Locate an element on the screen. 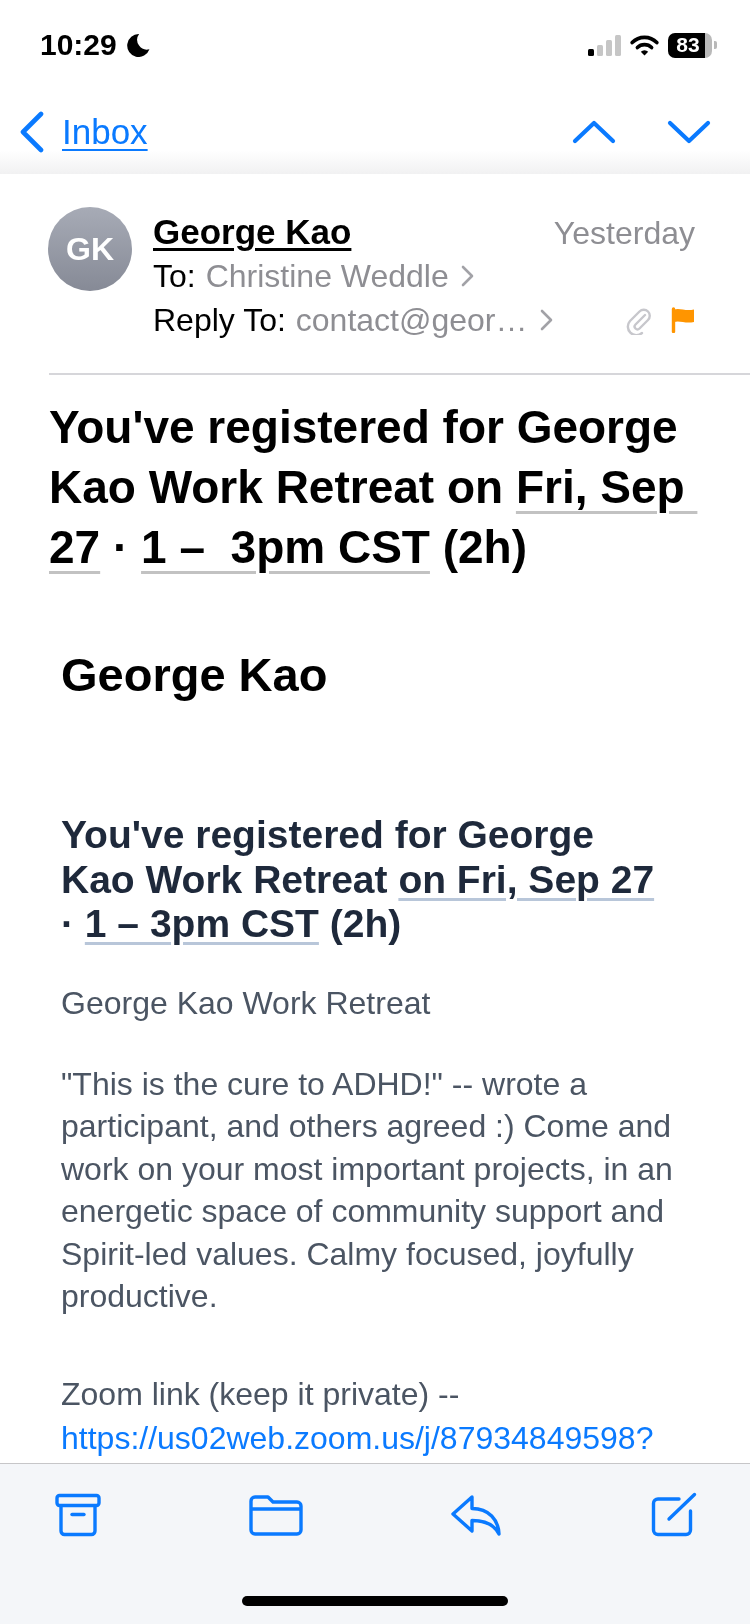 The image size is (750, 1624). move-to-folder-button is located at coordinates (275, 1515).